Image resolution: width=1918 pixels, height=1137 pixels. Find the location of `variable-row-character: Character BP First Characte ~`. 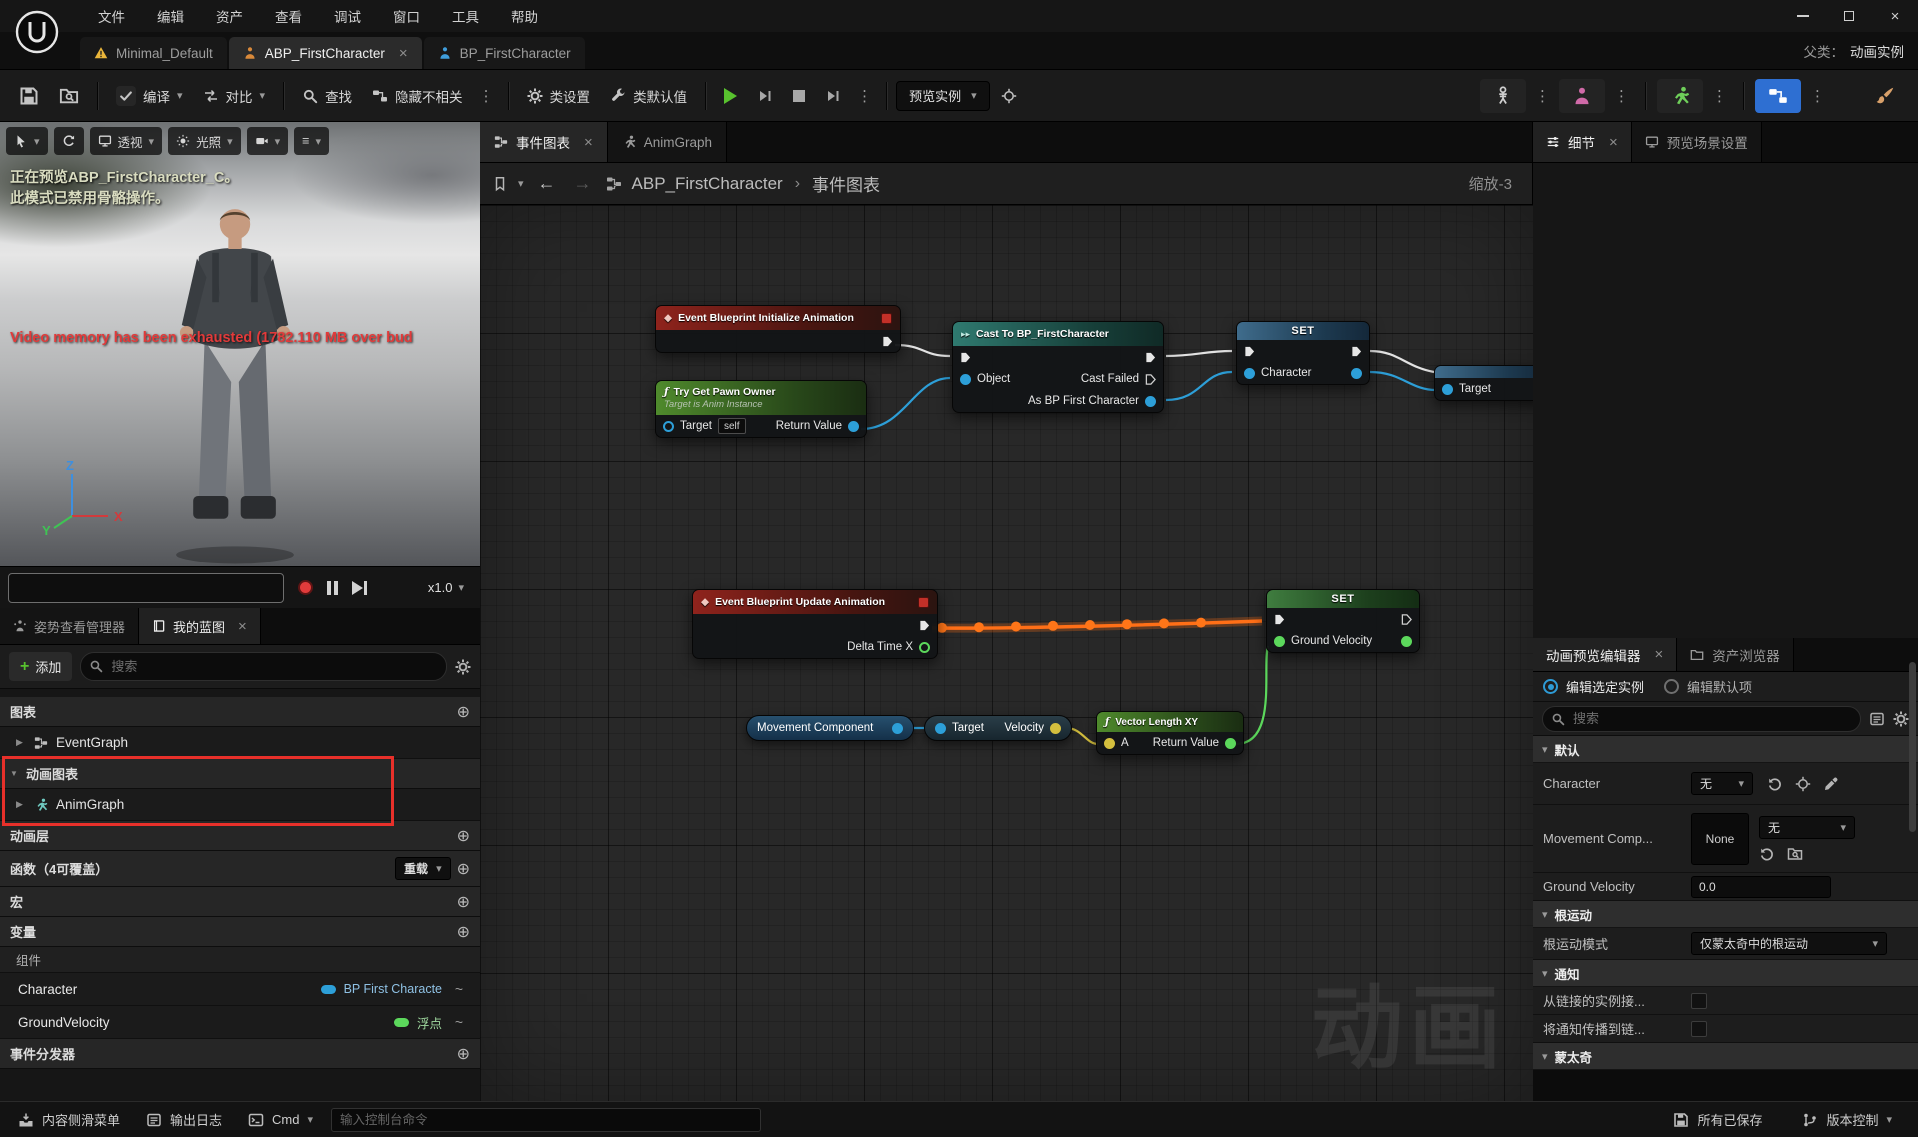

variable-row-character: Character BP First Characte ~ is located at coordinates (240, 989).